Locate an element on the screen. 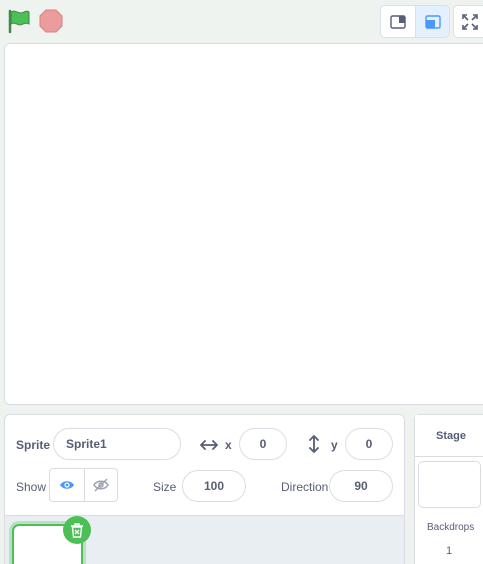  y-label: y is located at coordinates (334, 445).